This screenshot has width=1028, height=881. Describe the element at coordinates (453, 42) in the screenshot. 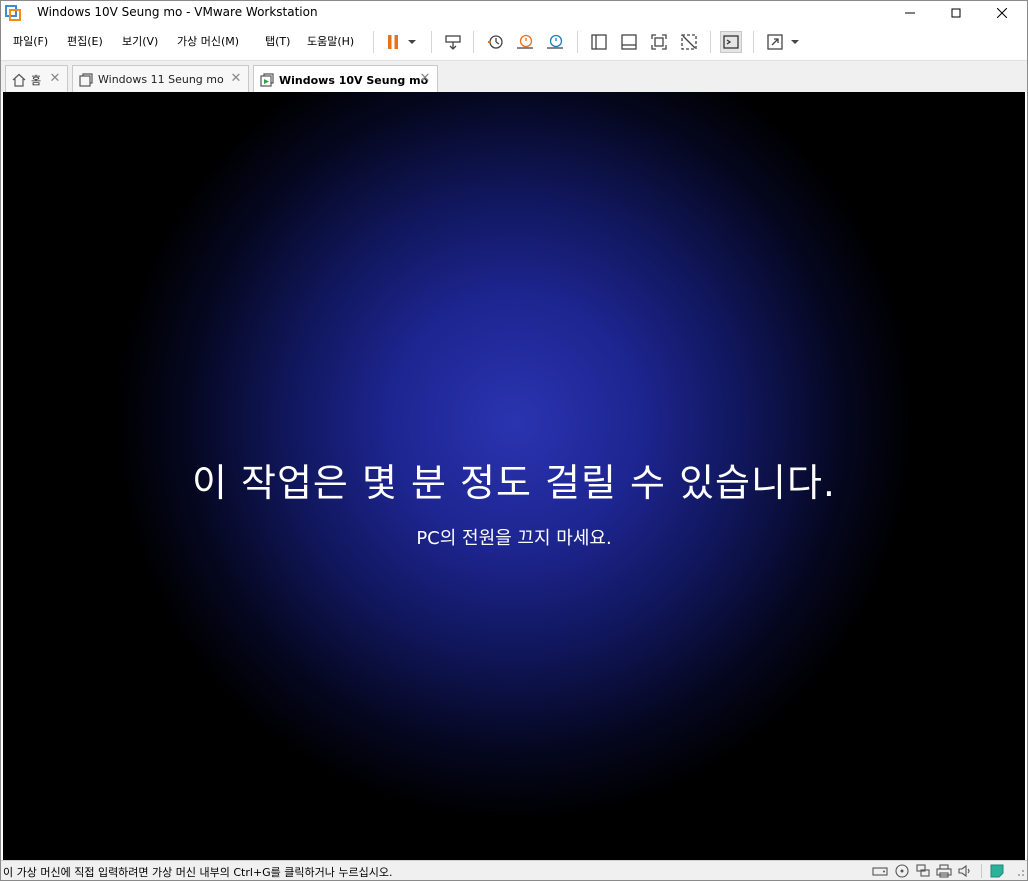

I see `send-ctrl-alt-del-icon` at that location.